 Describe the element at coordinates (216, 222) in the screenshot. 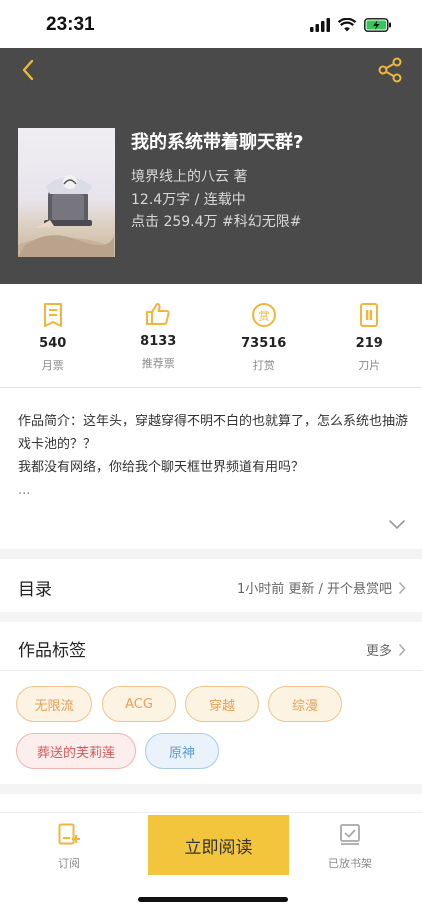

I see `book-click-count: 点击 259.4万 #科幻无限#` at that location.